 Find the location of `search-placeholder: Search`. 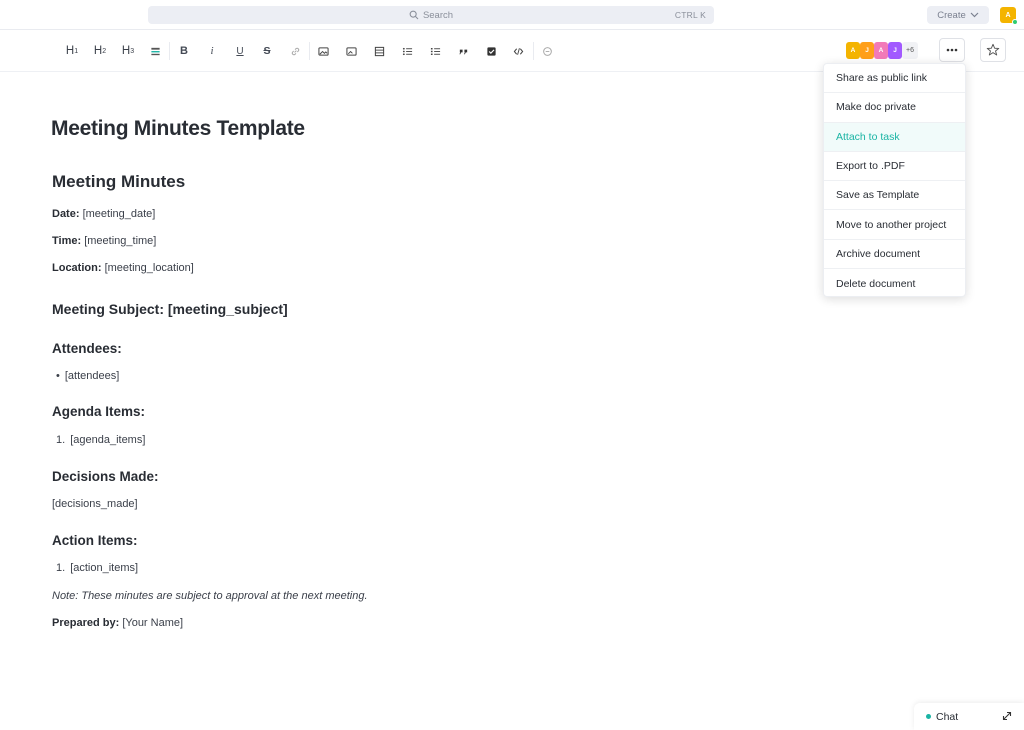

search-placeholder: Search is located at coordinates (438, 15).